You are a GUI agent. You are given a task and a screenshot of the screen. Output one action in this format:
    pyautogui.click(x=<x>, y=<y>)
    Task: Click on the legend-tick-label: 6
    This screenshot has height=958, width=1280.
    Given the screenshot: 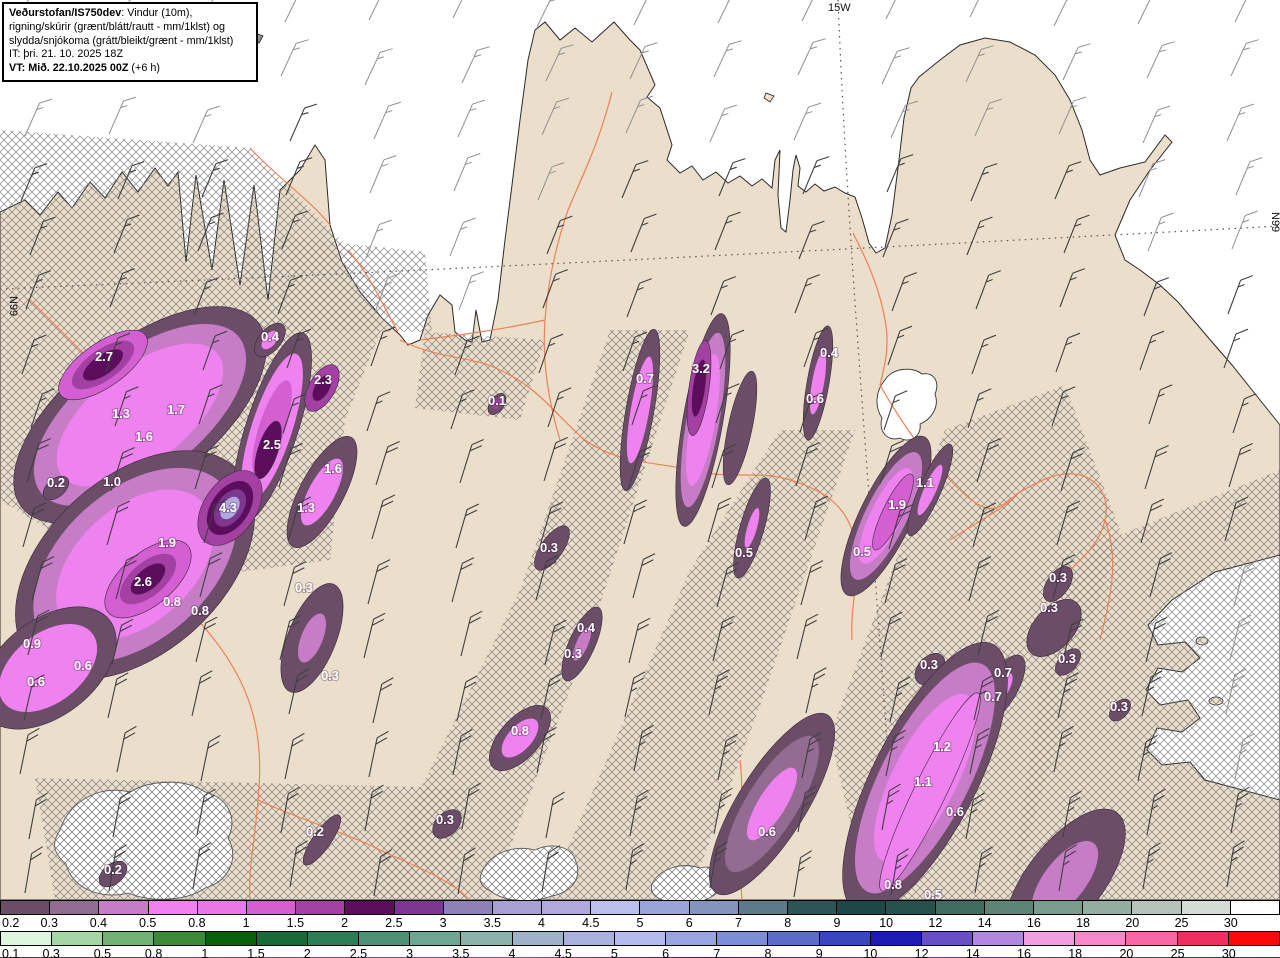 What is the action you would take?
    pyautogui.click(x=666, y=952)
    